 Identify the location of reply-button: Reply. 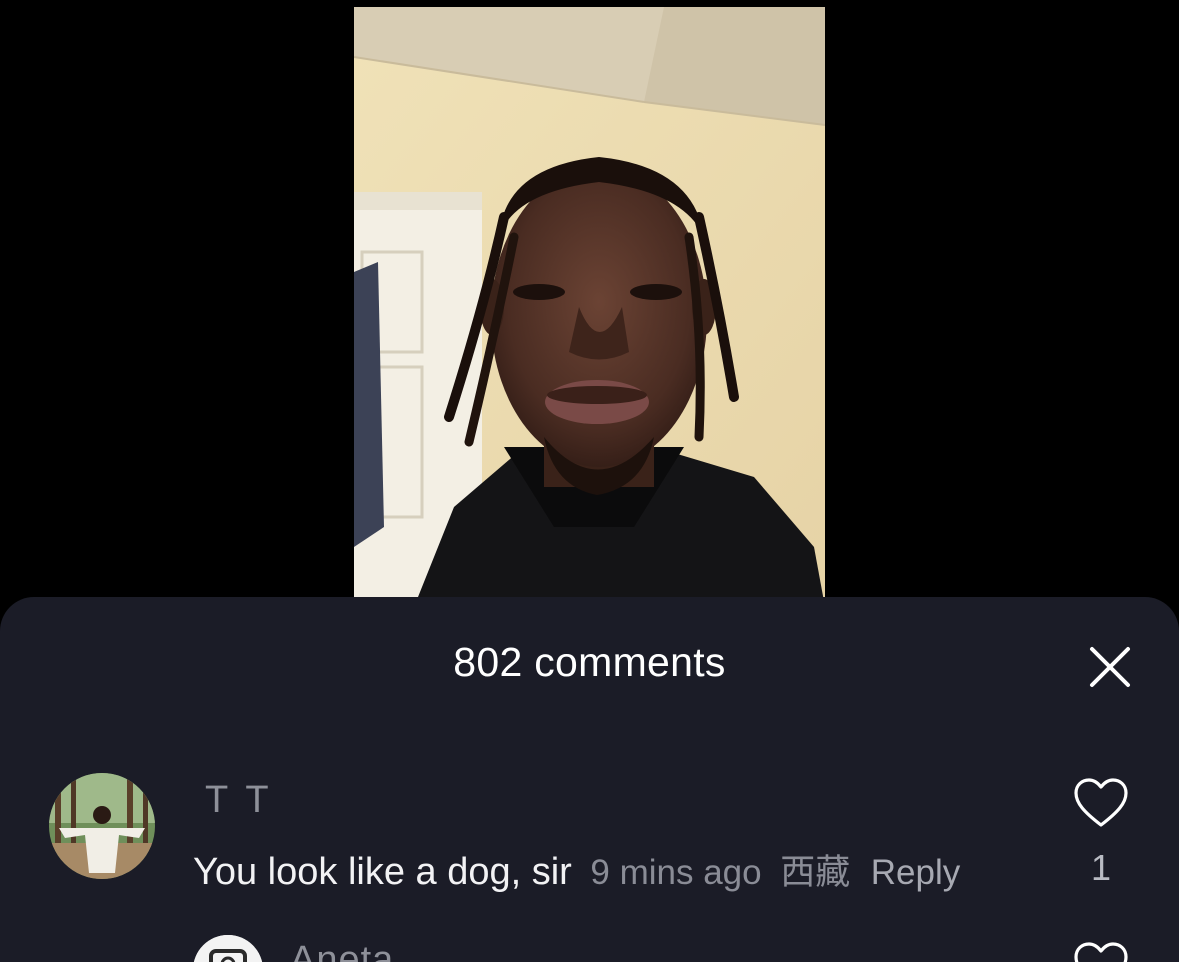
(915, 872).